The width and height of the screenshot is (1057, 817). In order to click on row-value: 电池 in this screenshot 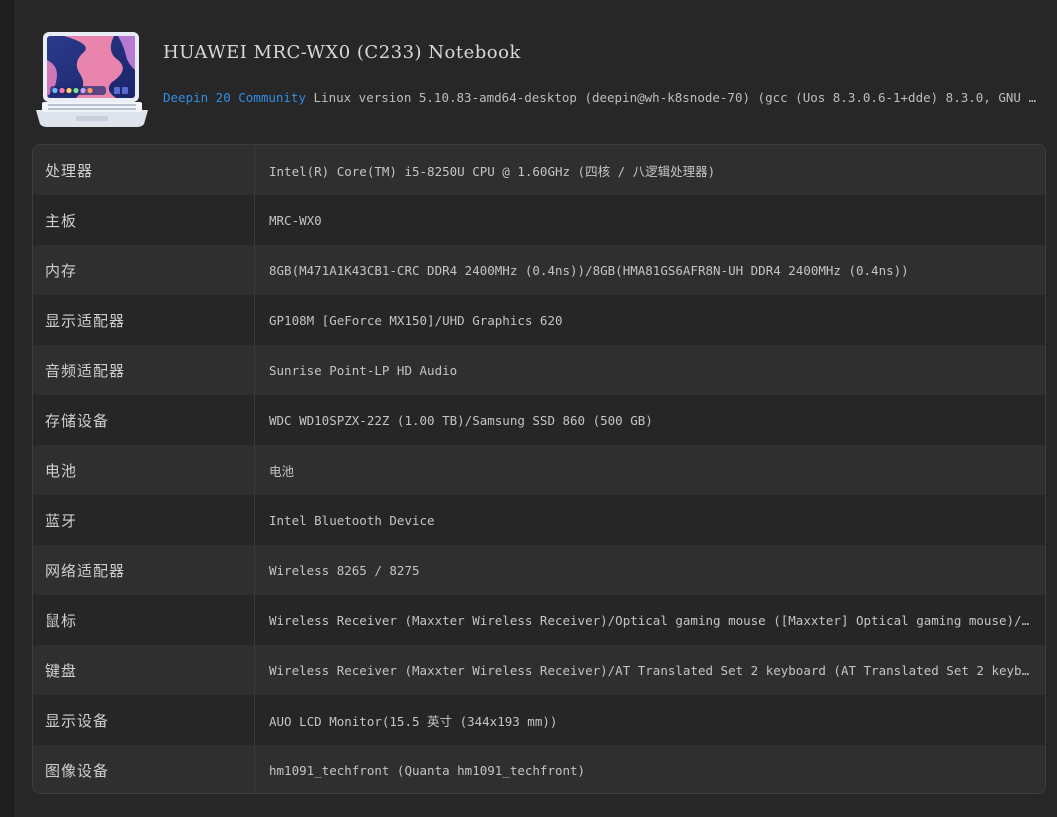, I will do `click(650, 470)`.